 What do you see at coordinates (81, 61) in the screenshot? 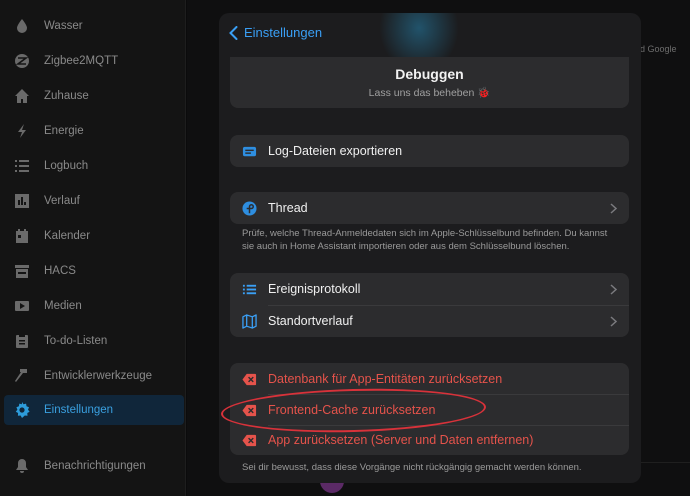
I see `sidebar-item-label: Zigbee2MQTT` at bounding box center [81, 61].